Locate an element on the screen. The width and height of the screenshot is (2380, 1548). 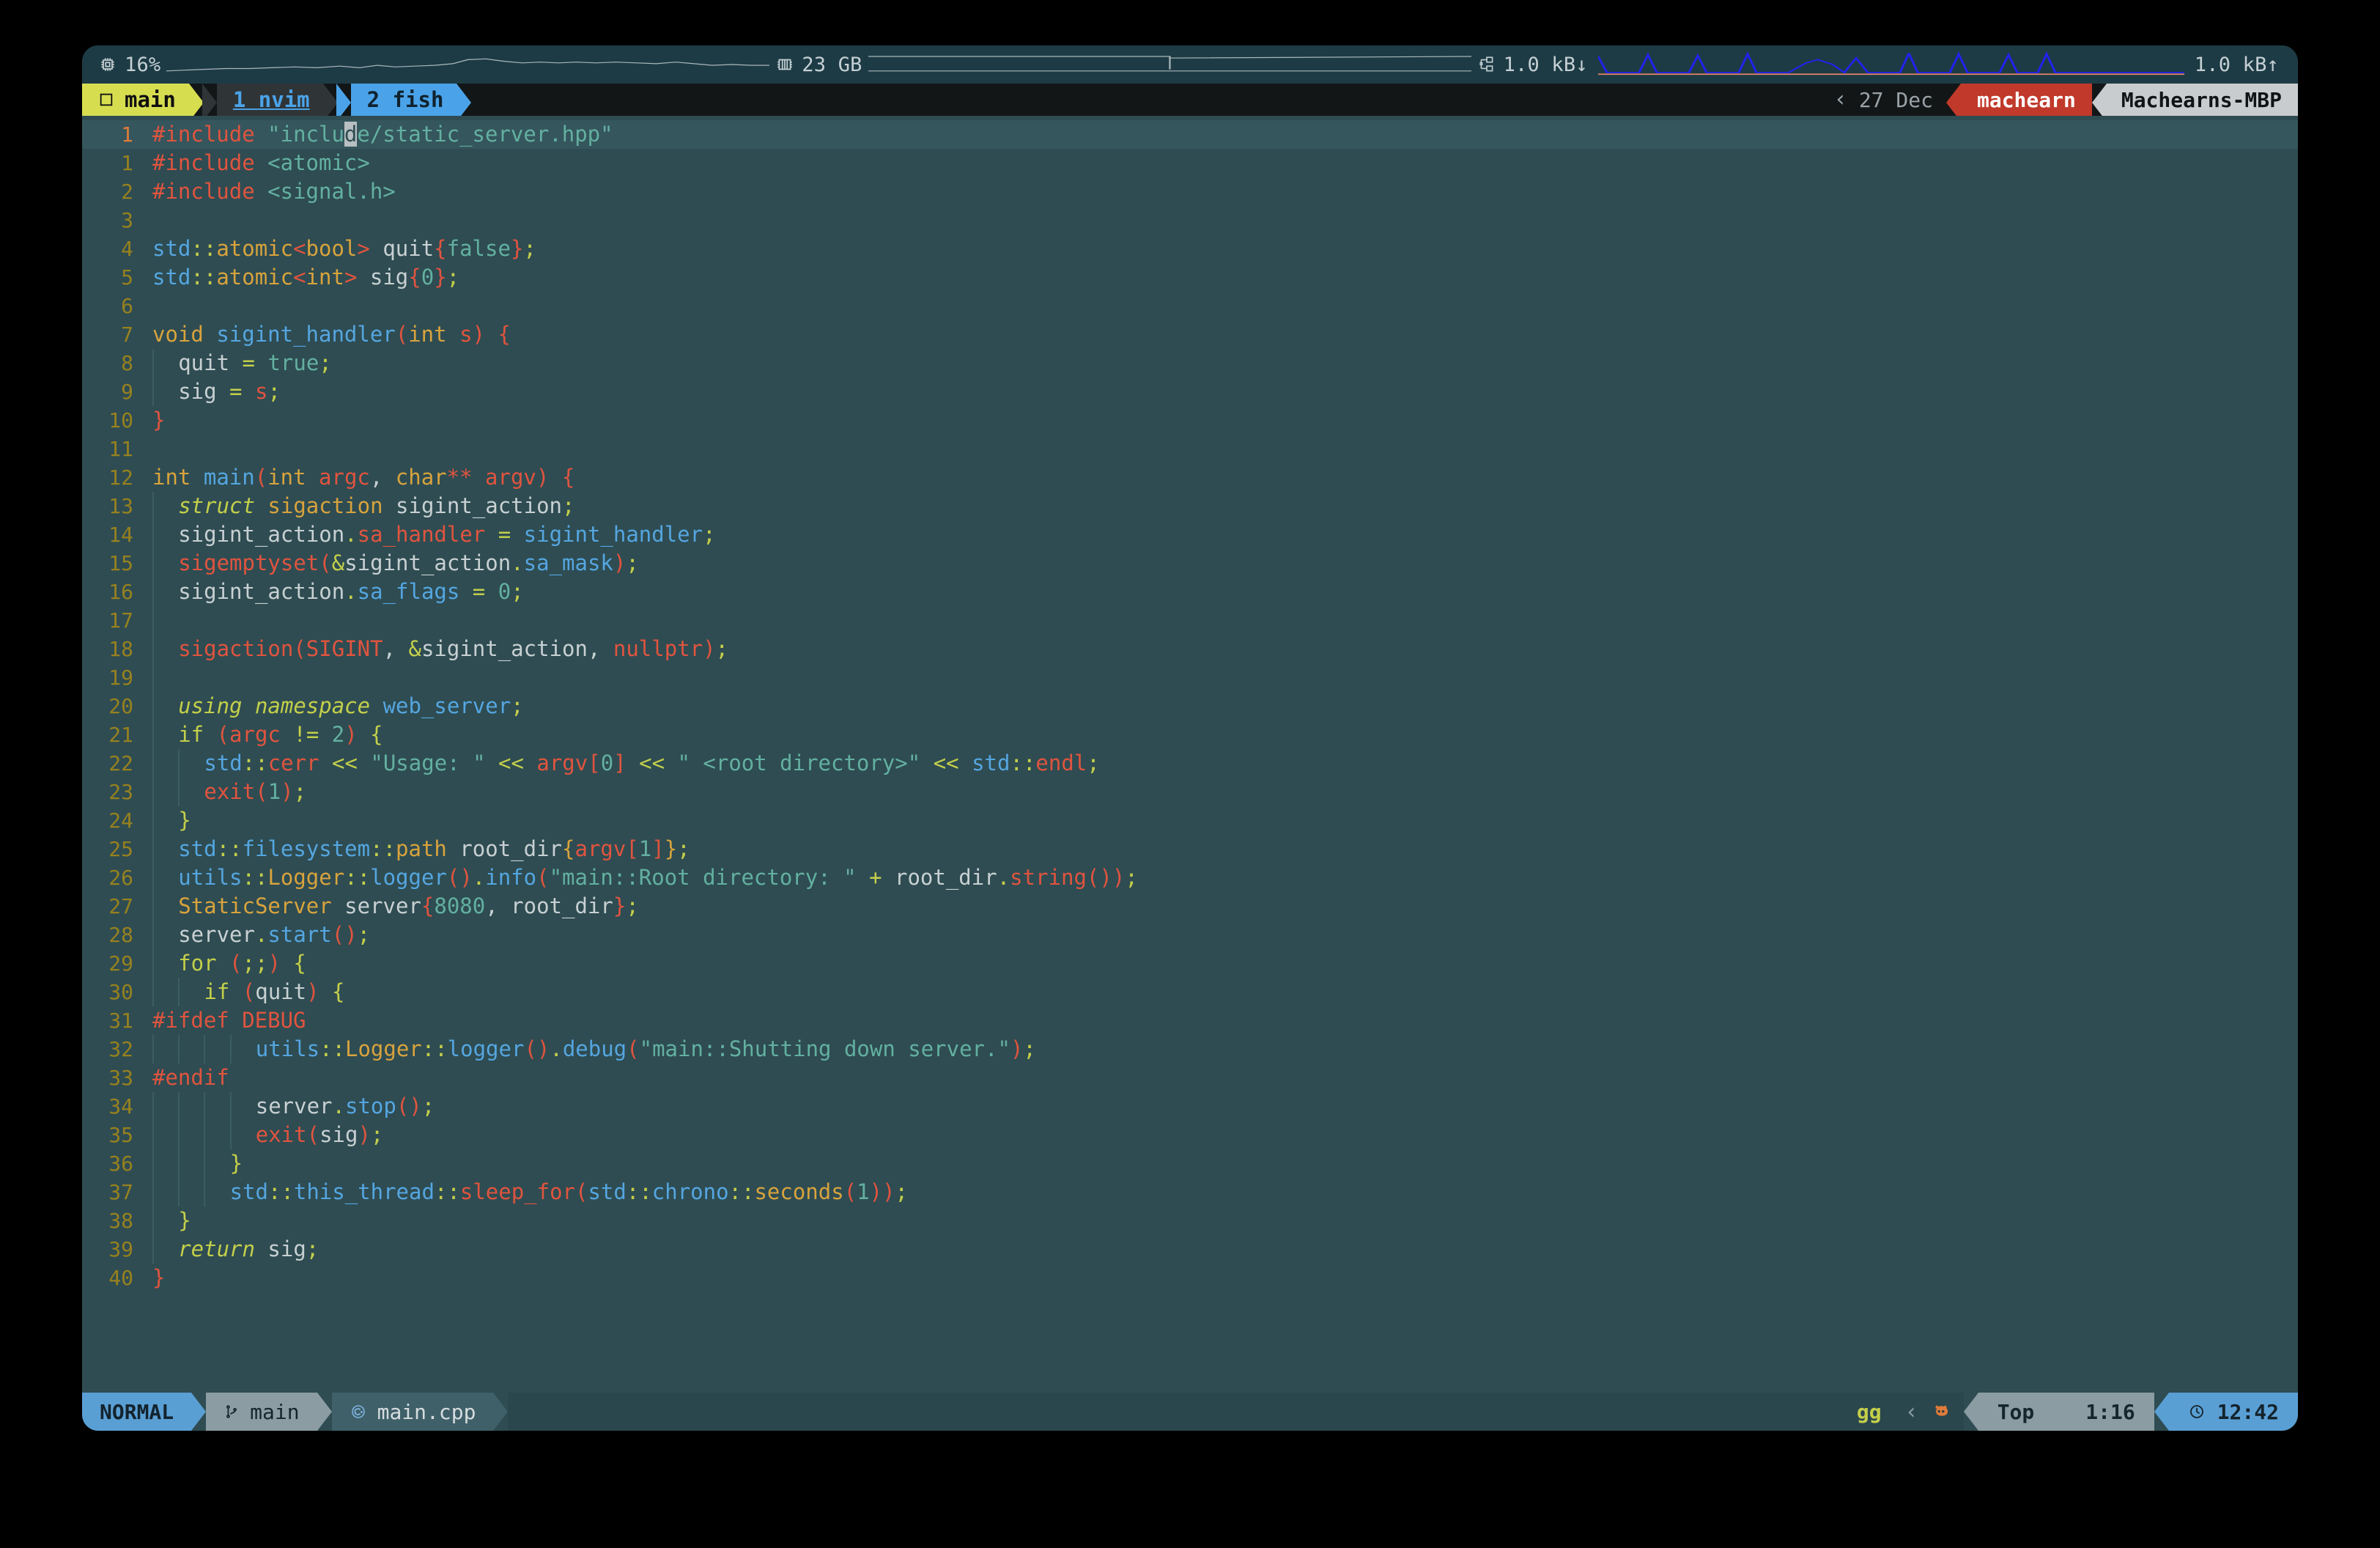
code-line-text: quit = true; is located at coordinates (1225, 363).